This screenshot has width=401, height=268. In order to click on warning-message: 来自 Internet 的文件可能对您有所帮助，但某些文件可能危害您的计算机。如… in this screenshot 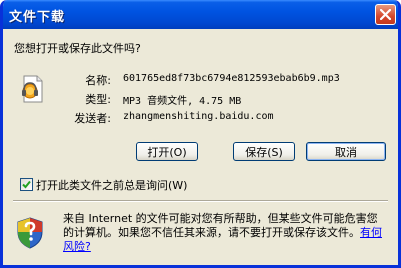, I will do `click(220, 225)`.